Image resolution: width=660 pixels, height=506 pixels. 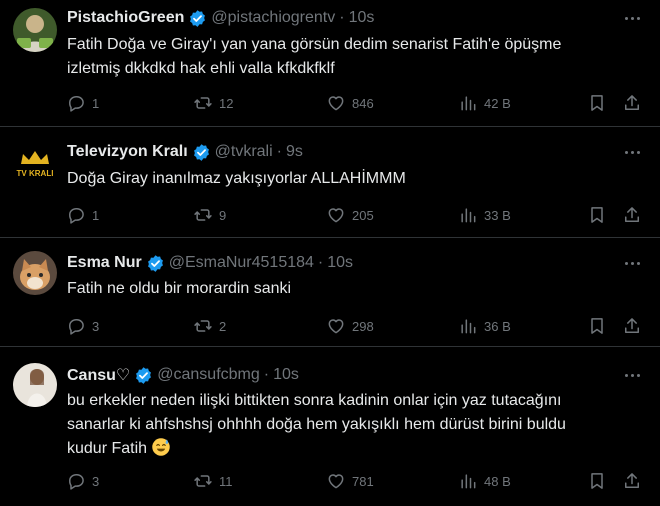 What do you see at coordinates (35, 173) in the screenshot?
I see `avatar-text: TV KRALI` at bounding box center [35, 173].